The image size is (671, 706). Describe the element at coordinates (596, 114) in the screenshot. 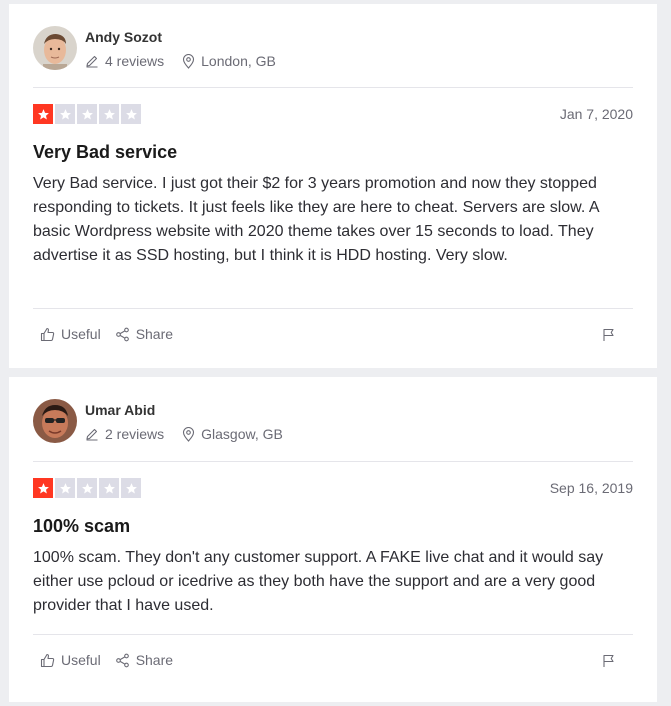

I see `review-date: Jan 7, 2020` at that location.